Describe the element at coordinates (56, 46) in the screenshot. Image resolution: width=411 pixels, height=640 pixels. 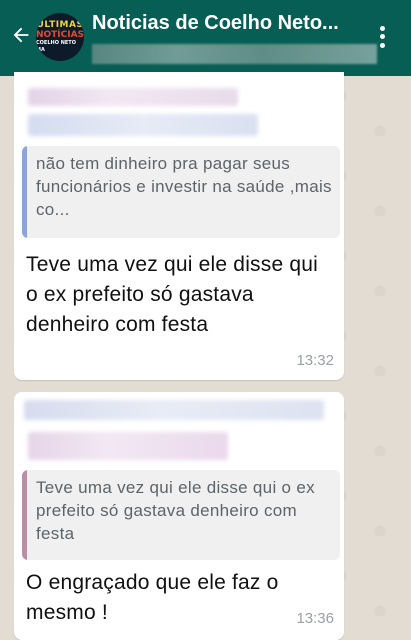
I see `avatar-text-line-3: COELHO NETO MA` at that location.